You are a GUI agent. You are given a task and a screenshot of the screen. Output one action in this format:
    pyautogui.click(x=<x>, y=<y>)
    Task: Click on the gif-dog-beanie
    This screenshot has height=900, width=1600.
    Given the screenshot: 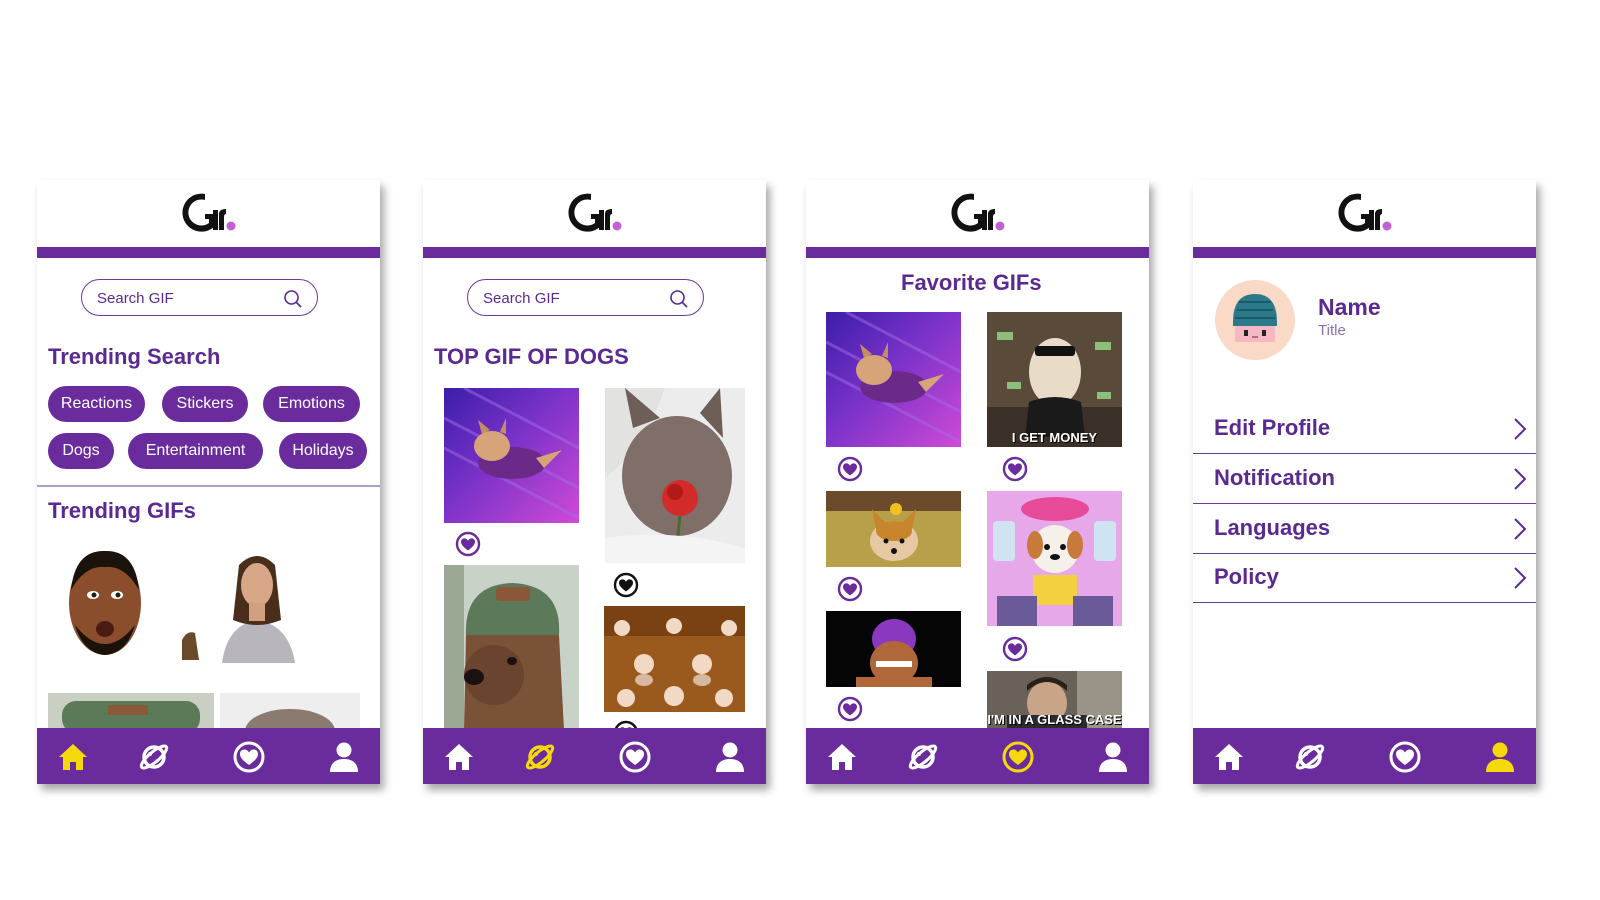 What is the action you would take?
    pyautogui.click(x=511, y=647)
    